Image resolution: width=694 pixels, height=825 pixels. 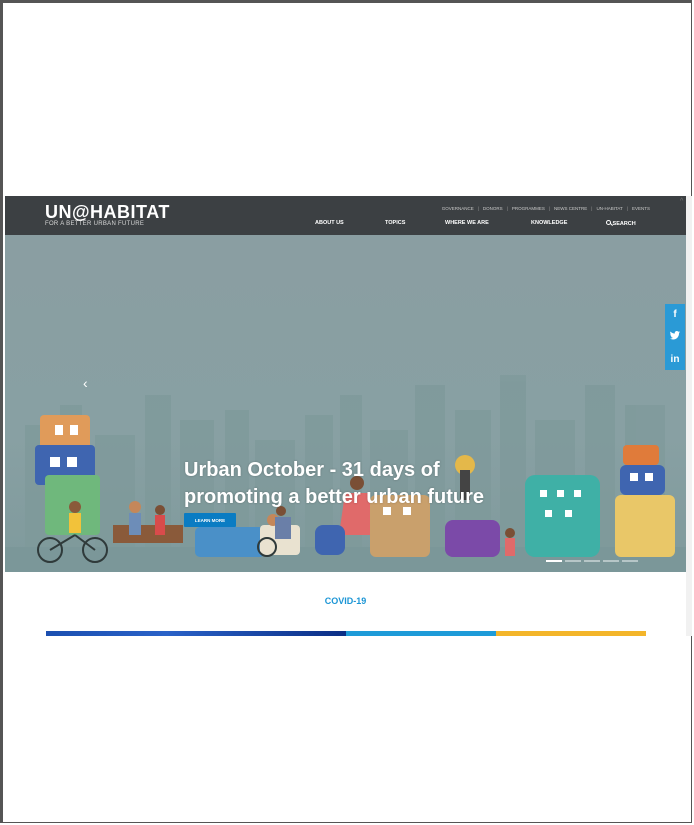 What do you see at coordinates (568, 223) in the screenshot?
I see `nav-knowledge: KNOWLEDGE` at bounding box center [568, 223].